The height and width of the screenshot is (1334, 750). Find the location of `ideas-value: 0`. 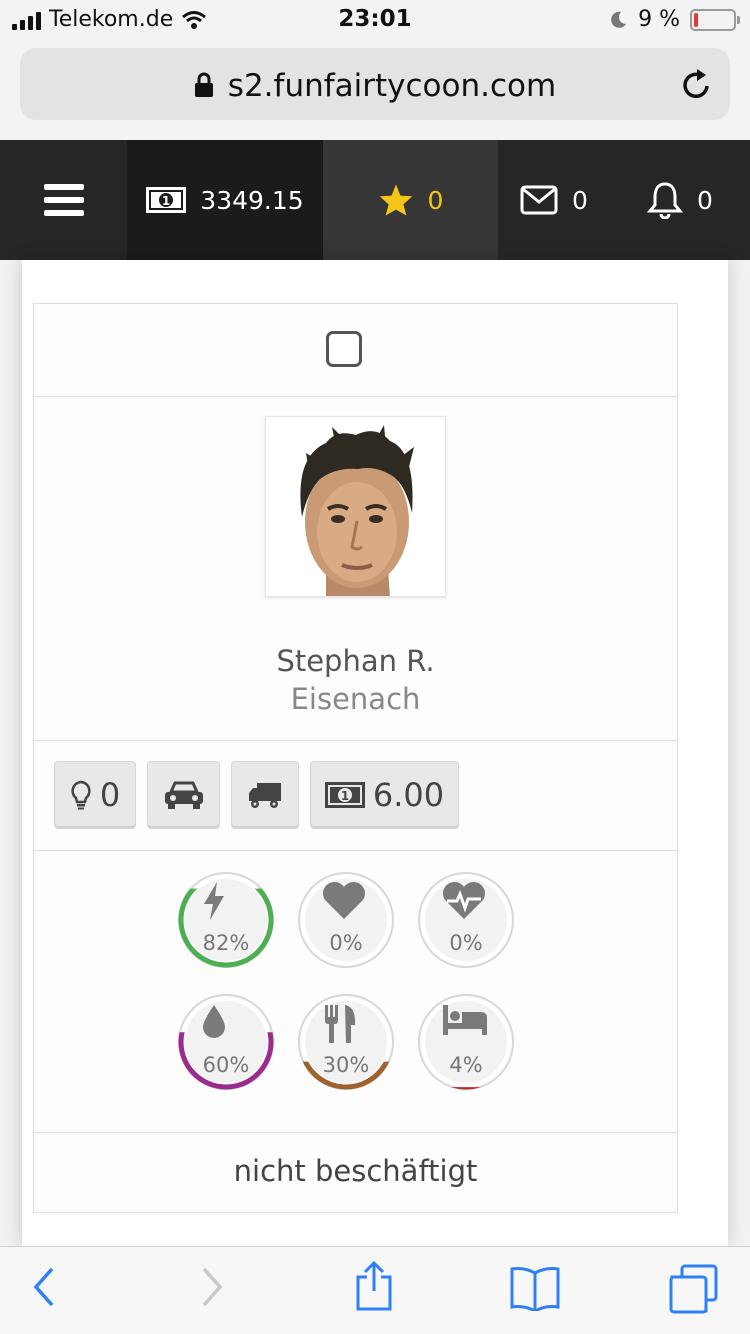

ideas-value: 0 is located at coordinates (110, 795).